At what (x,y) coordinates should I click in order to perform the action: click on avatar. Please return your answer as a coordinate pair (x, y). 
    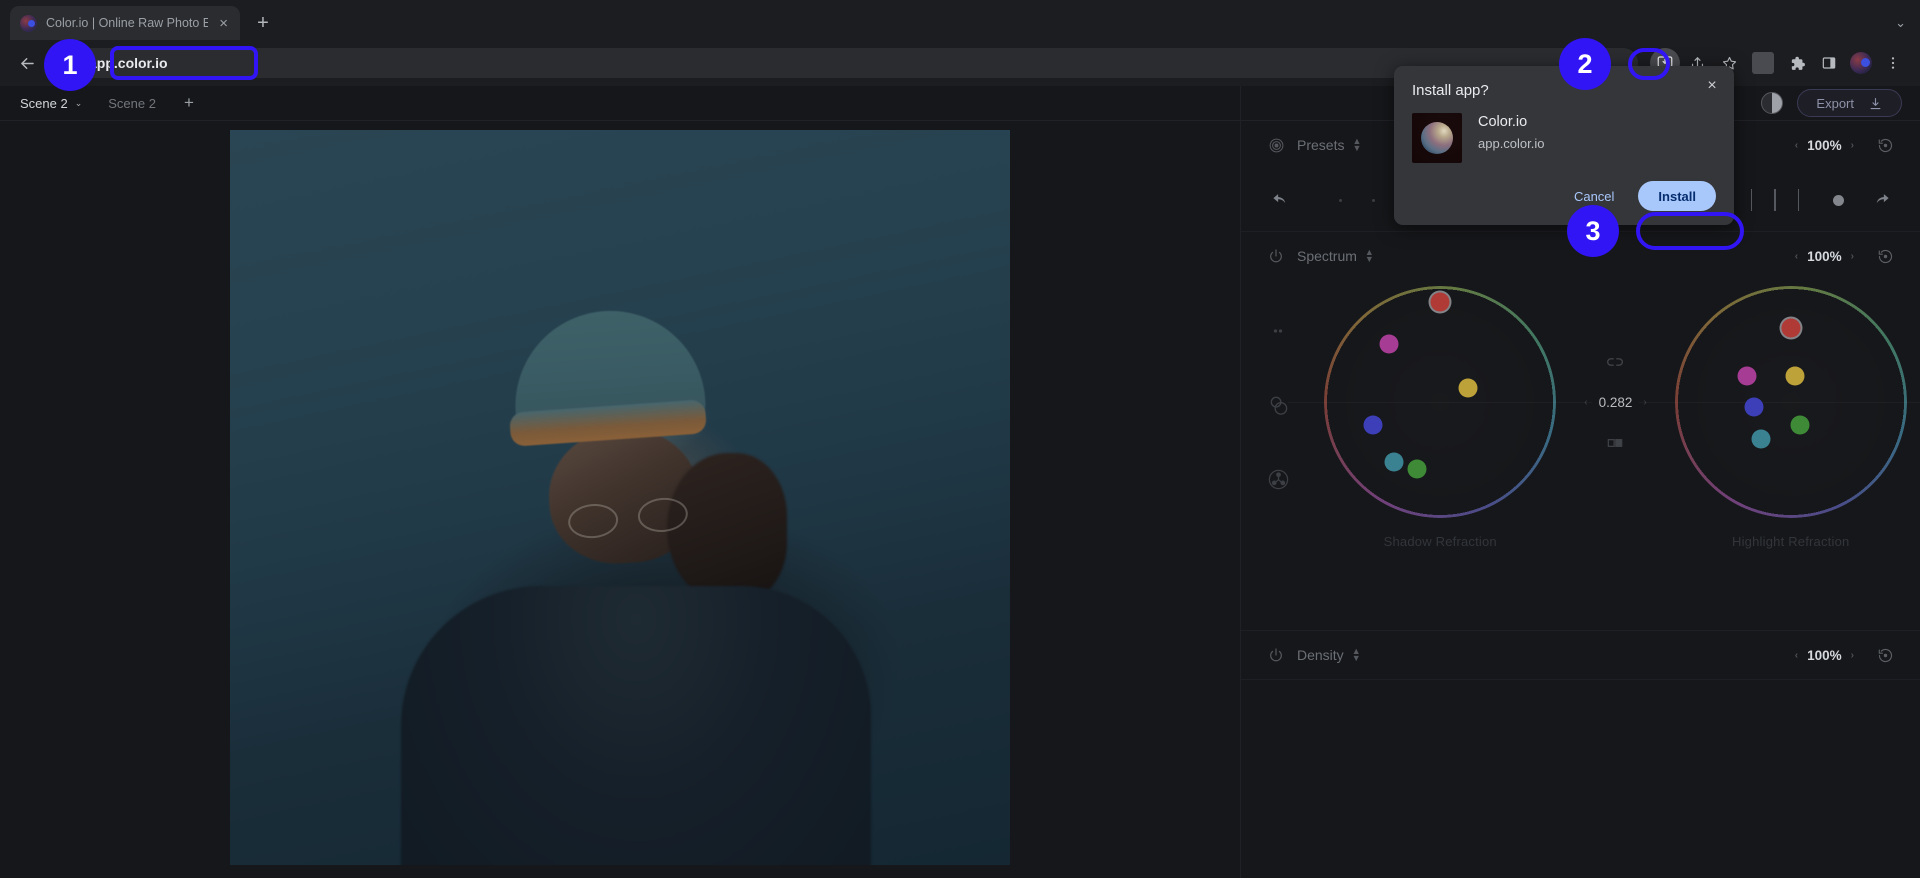
    Looking at the image, I should click on (1861, 63).